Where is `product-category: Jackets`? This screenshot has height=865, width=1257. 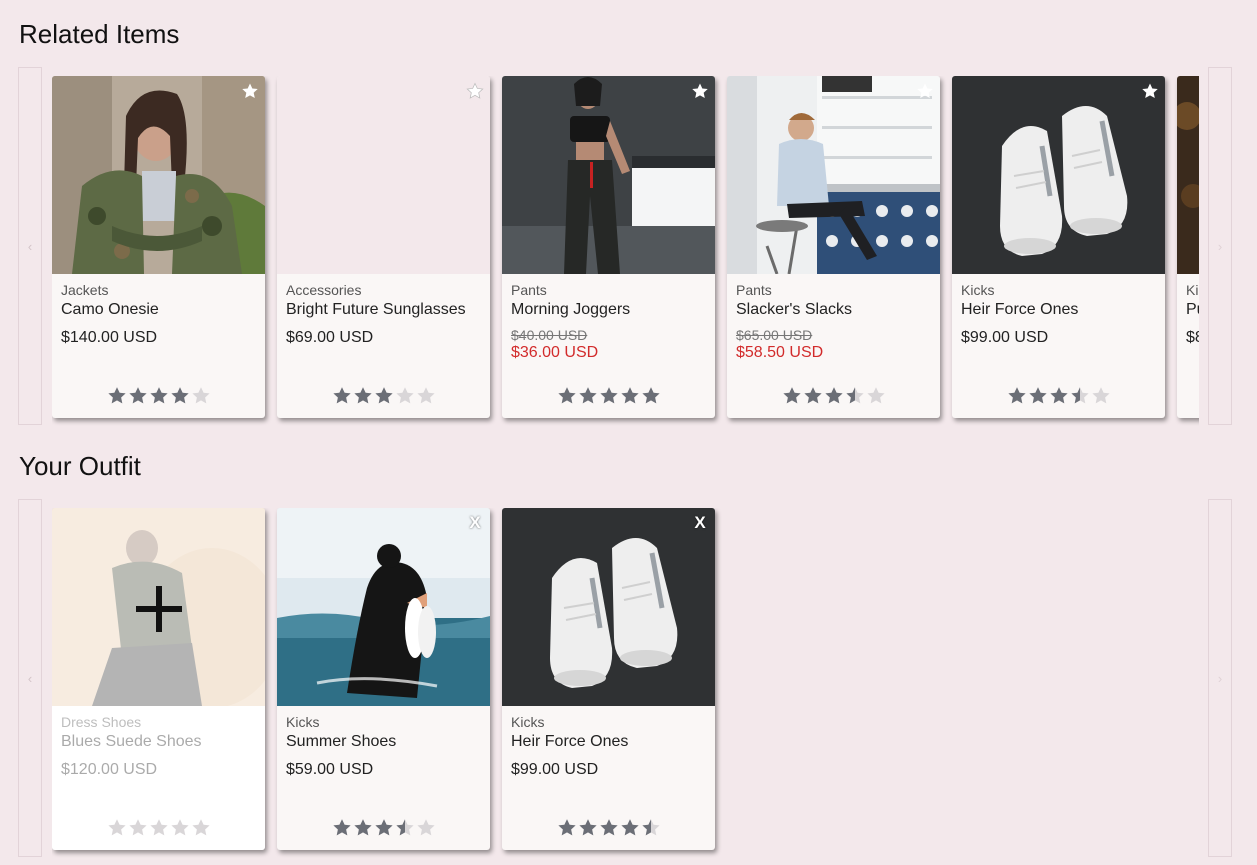
product-category: Jackets is located at coordinates (85, 290).